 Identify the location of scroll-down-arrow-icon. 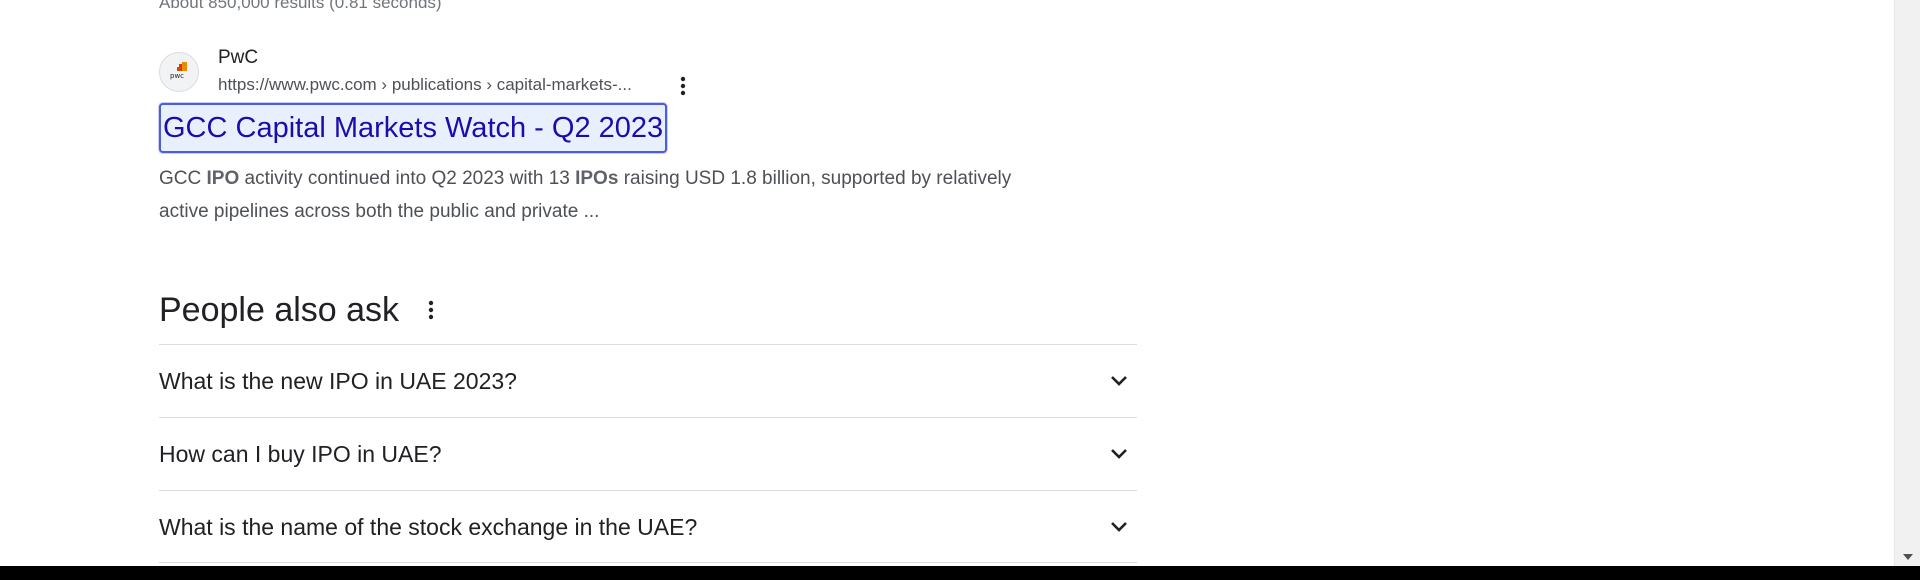
(1907, 557).